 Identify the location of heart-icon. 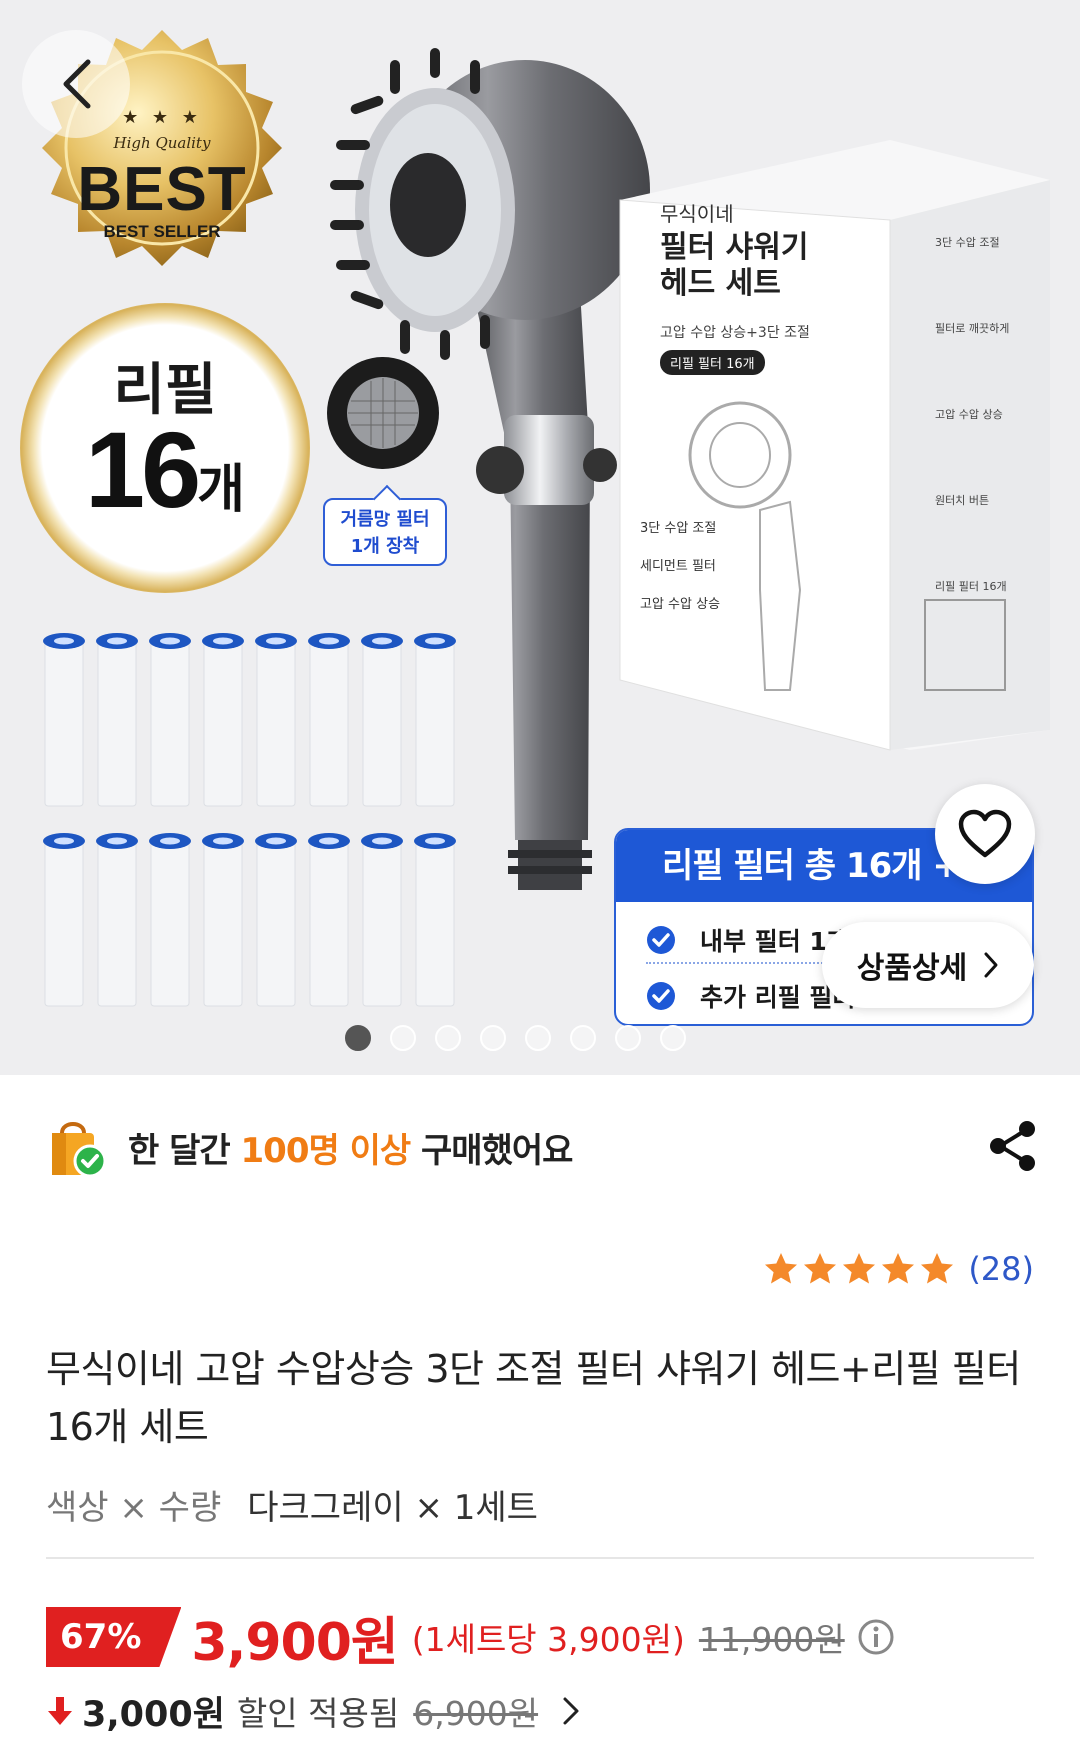
(985, 833).